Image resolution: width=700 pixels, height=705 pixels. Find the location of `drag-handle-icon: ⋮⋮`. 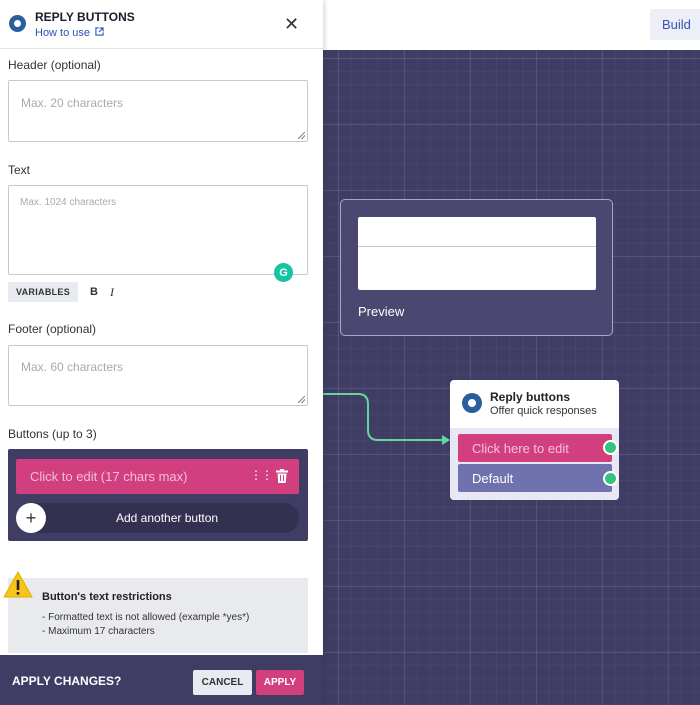

drag-handle-icon: ⋮⋮ is located at coordinates (261, 475).